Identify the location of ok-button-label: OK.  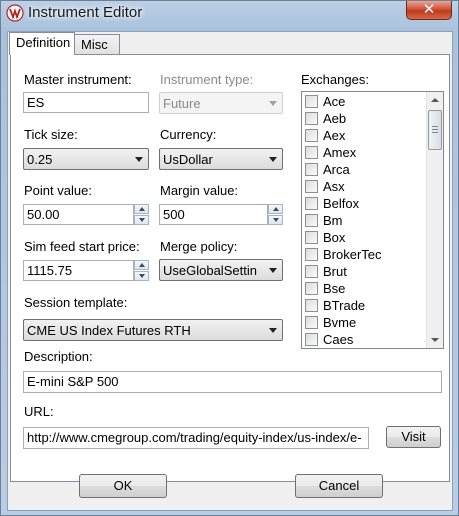
(123, 485).